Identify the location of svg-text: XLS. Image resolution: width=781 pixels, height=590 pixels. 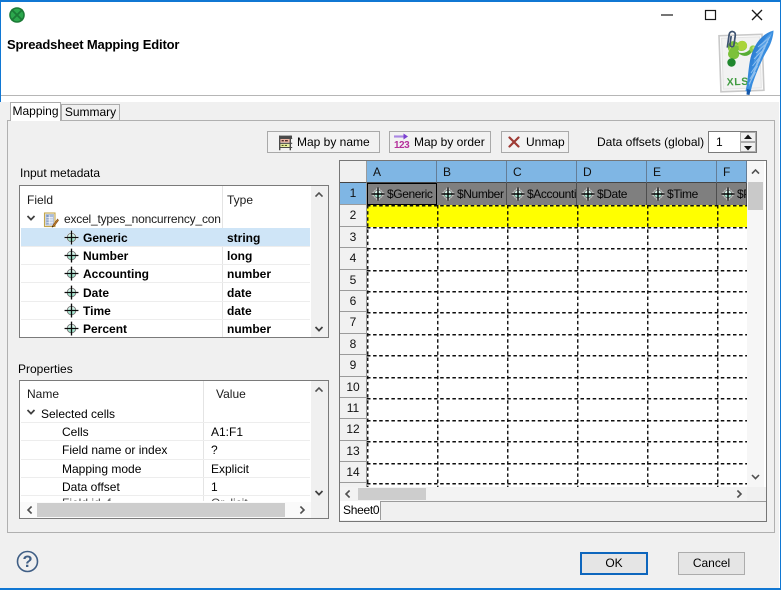
(737, 82).